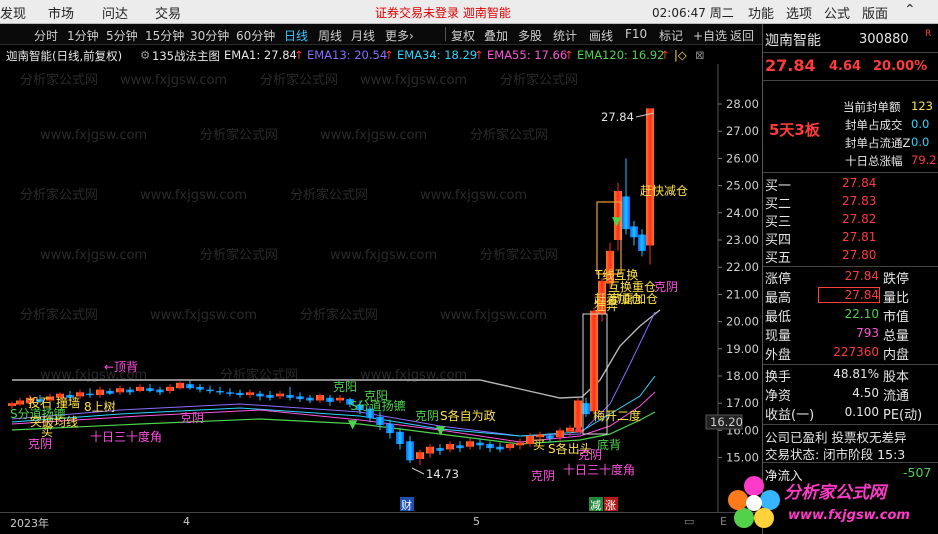  Describe the element at coordinates (121, 367) in the screenshot. I see `annotation-top-divergence: ←顶背` at that location.